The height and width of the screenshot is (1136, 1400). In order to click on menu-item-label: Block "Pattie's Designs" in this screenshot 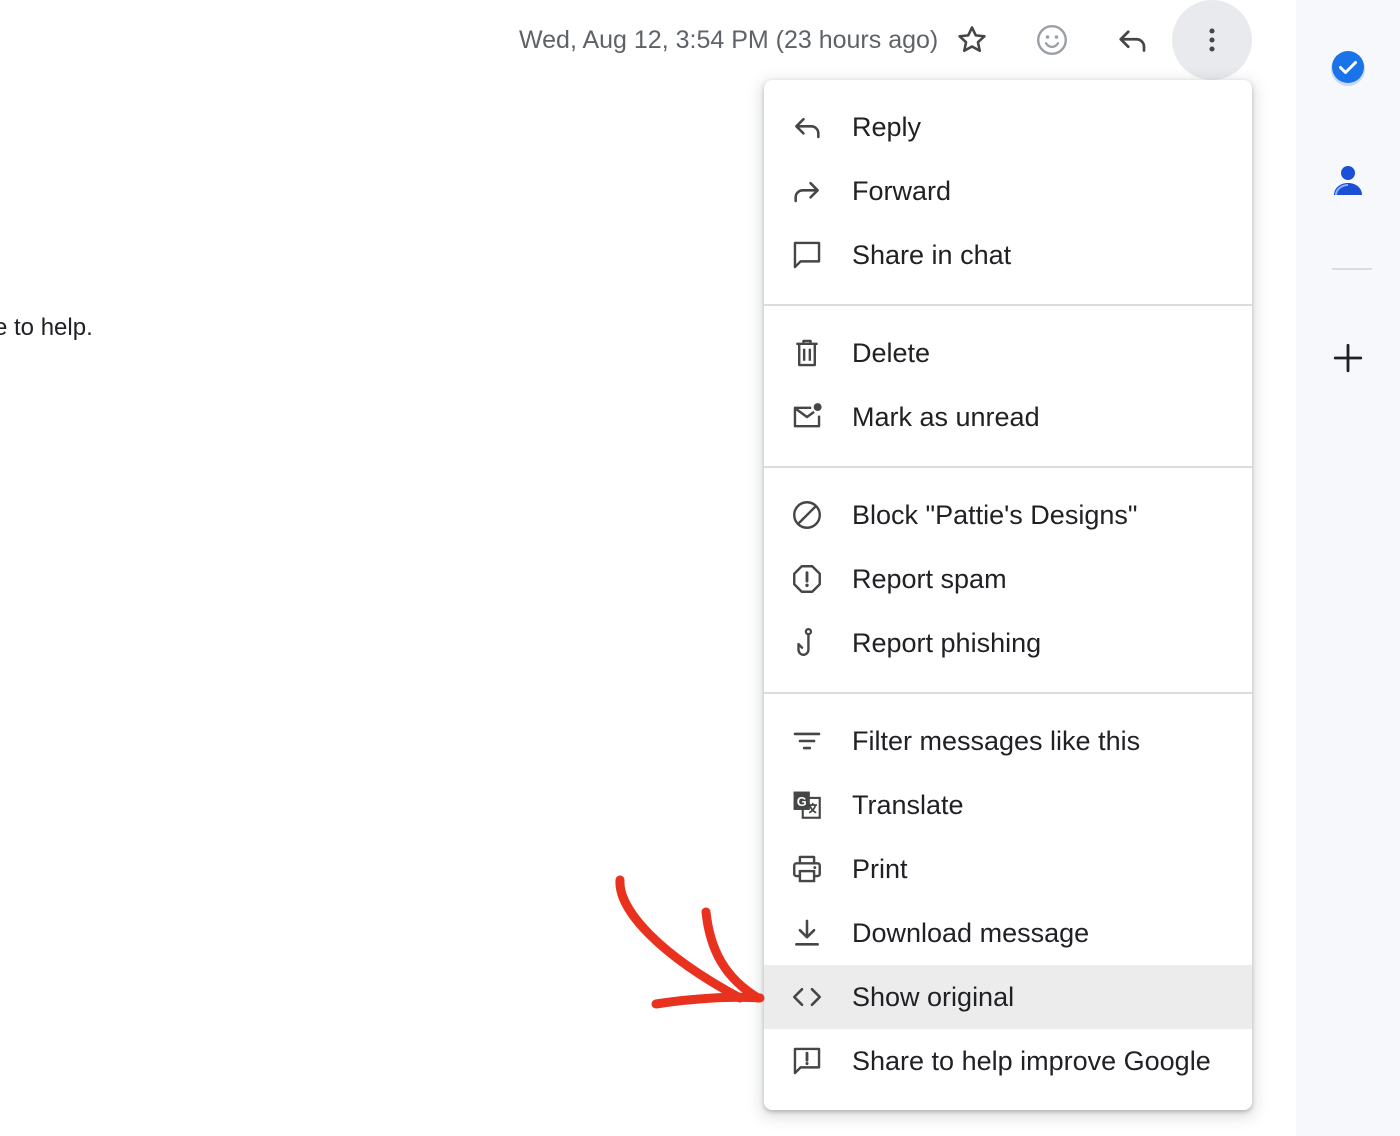, I will do `click(995, 514)`.